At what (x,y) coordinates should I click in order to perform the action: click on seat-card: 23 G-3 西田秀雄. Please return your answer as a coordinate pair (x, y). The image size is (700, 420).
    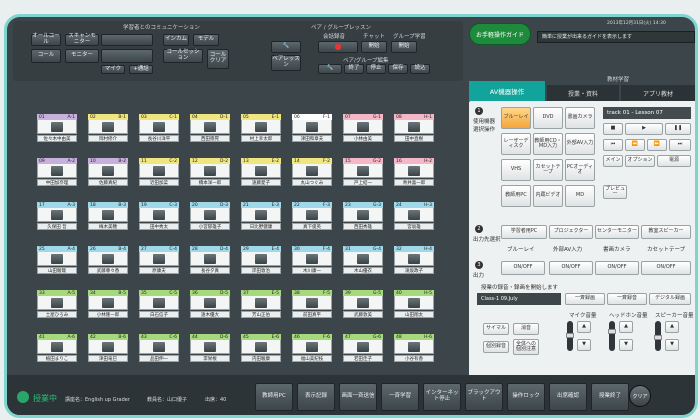
    Looking at the image, I should click on (363, 216).